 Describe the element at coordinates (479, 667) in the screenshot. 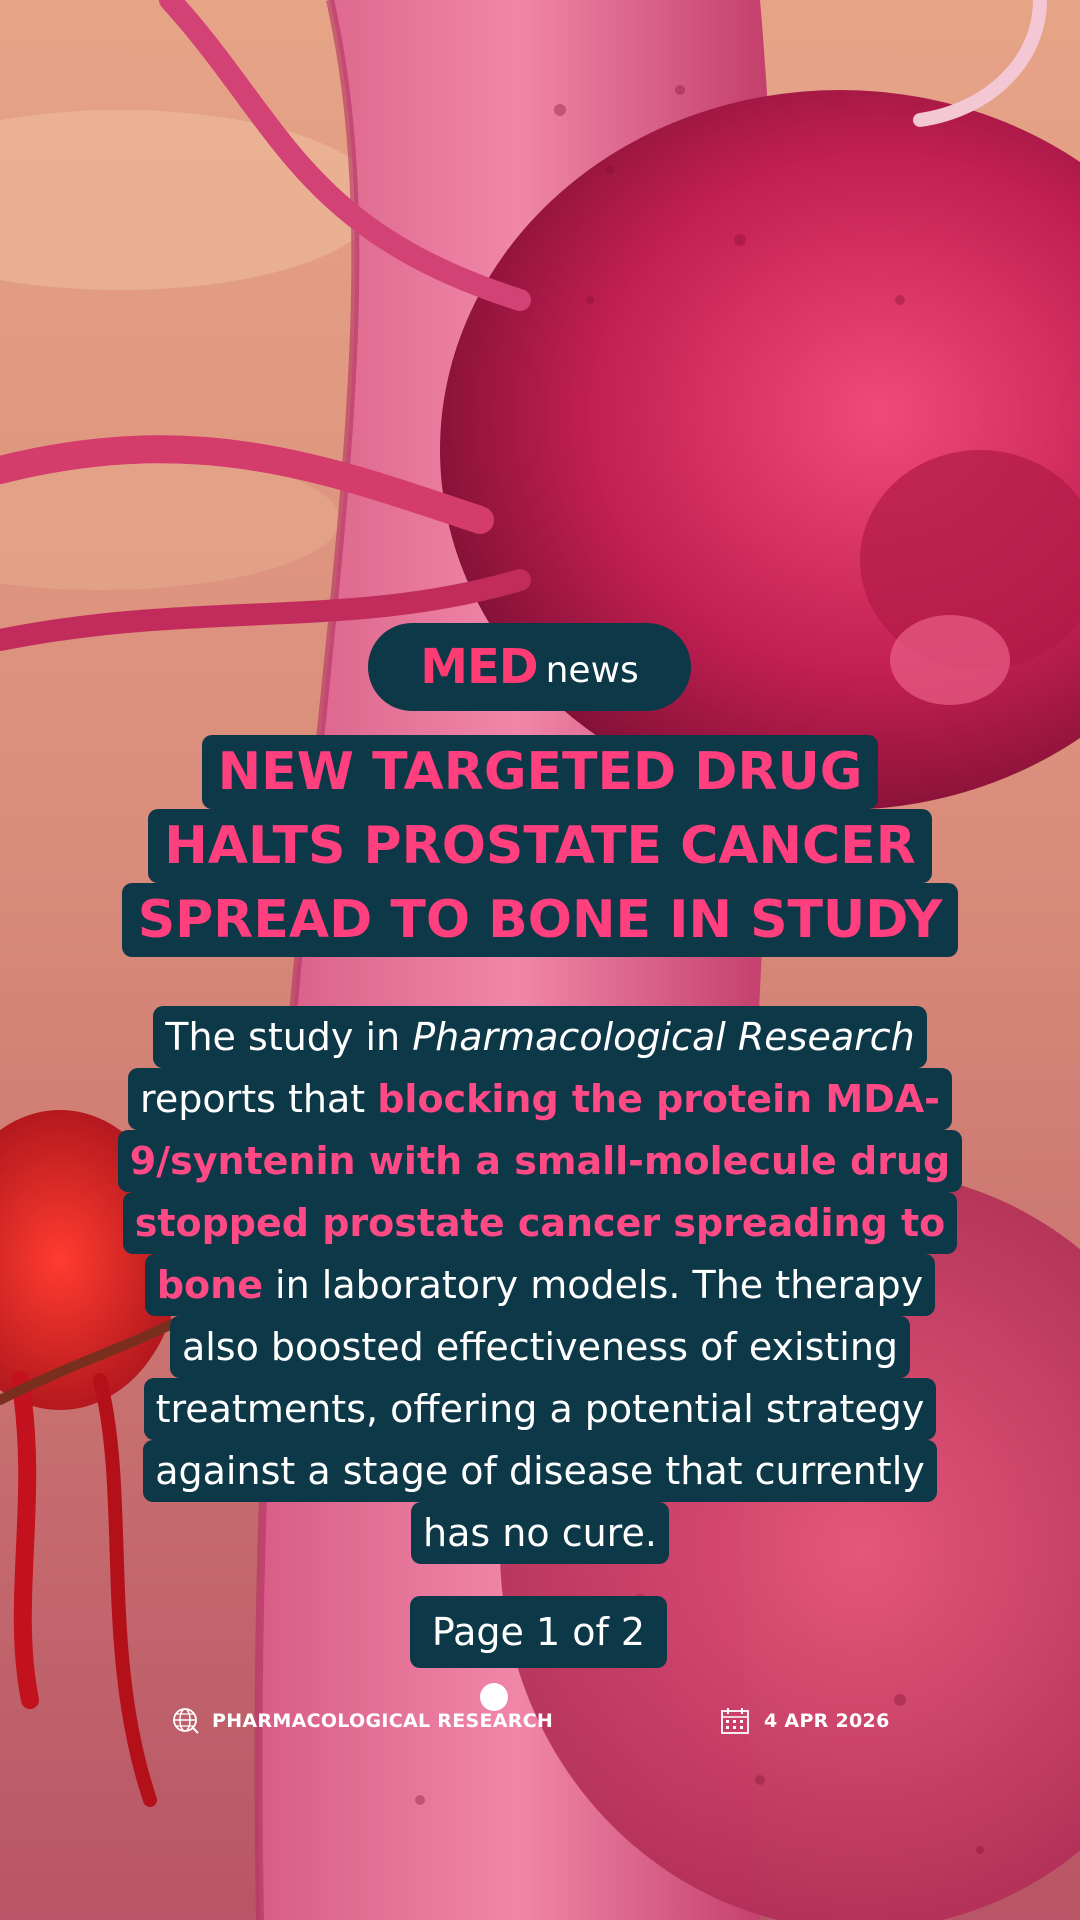

I see `brand-name-primary: MED` at that location.